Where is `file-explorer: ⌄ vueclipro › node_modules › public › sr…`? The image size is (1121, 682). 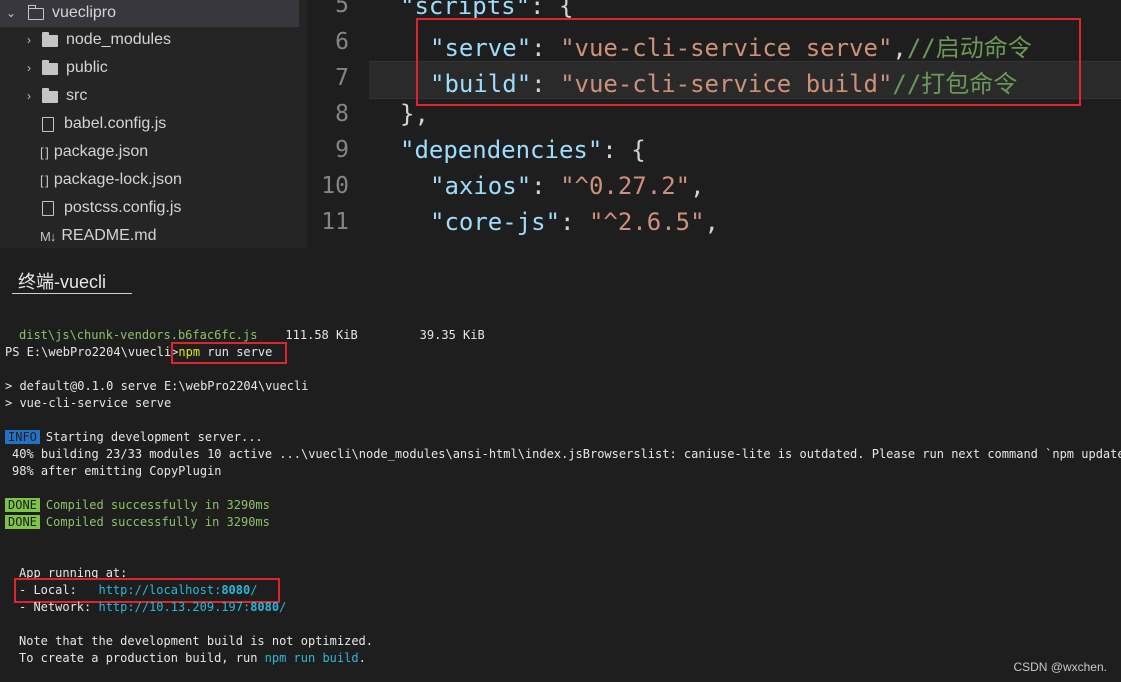 file-explorer: ⌄ vueclipro › node_modules › public › sr… is located at coordinates (153, 124).